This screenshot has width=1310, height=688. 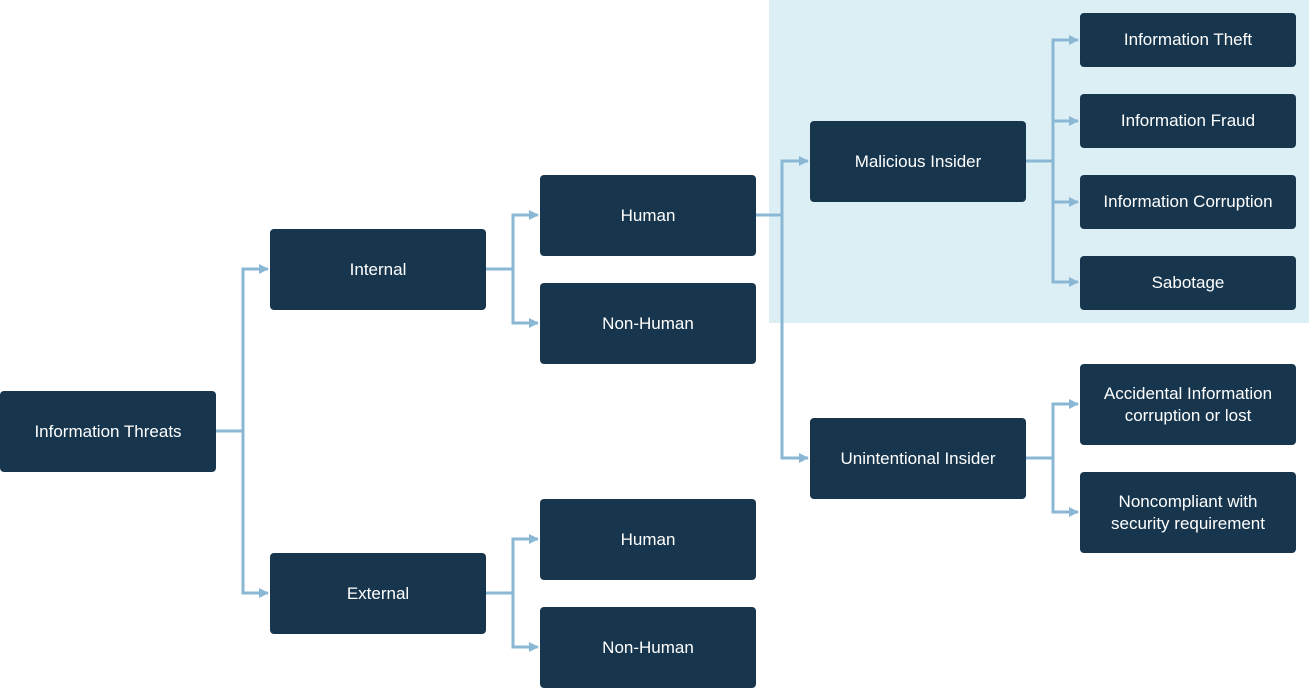 What do you see at coordinates (918, 458) in the screenshot?
I see `node-unintentional-insider: Unintentional Insider` at bounding box center [918, 458].